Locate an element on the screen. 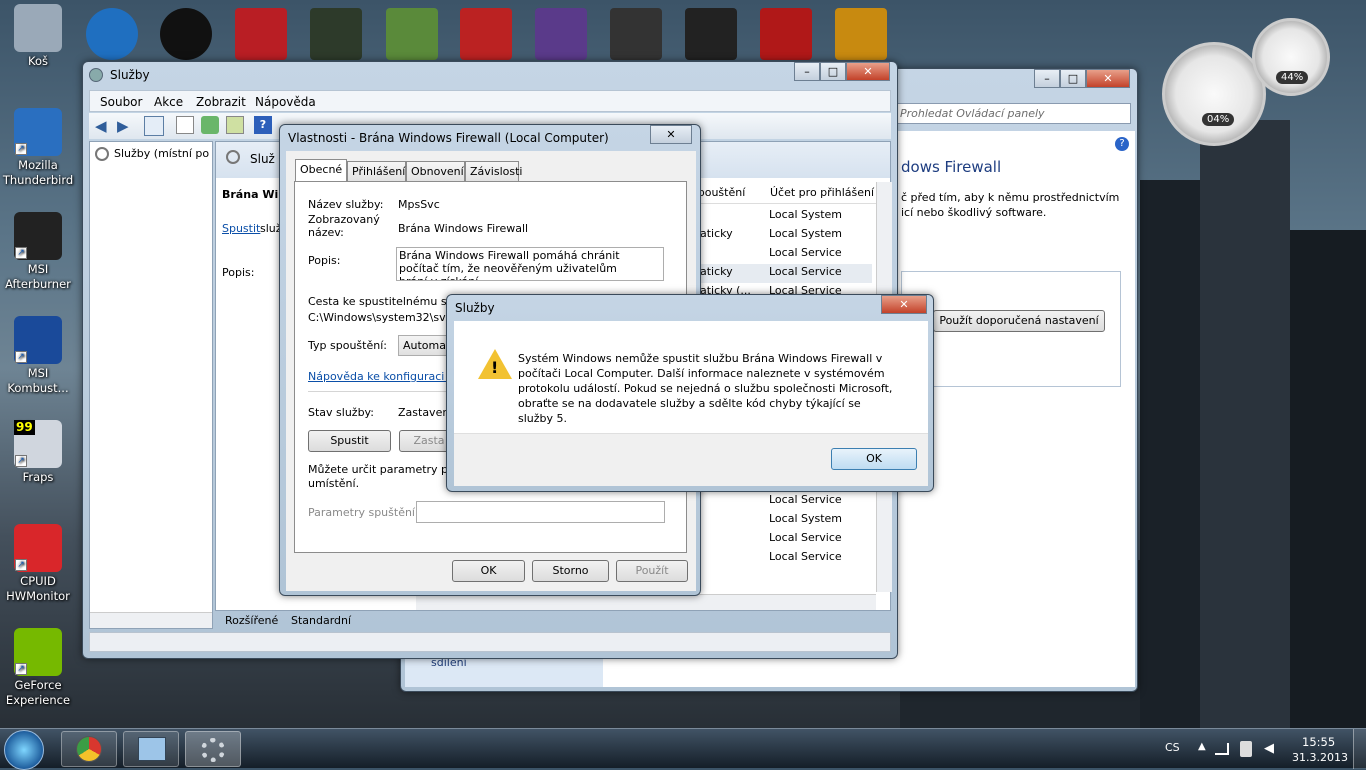 The height and width of the screenshot is (770, 1366). tribes-icon is located at coordinates (636, 34).